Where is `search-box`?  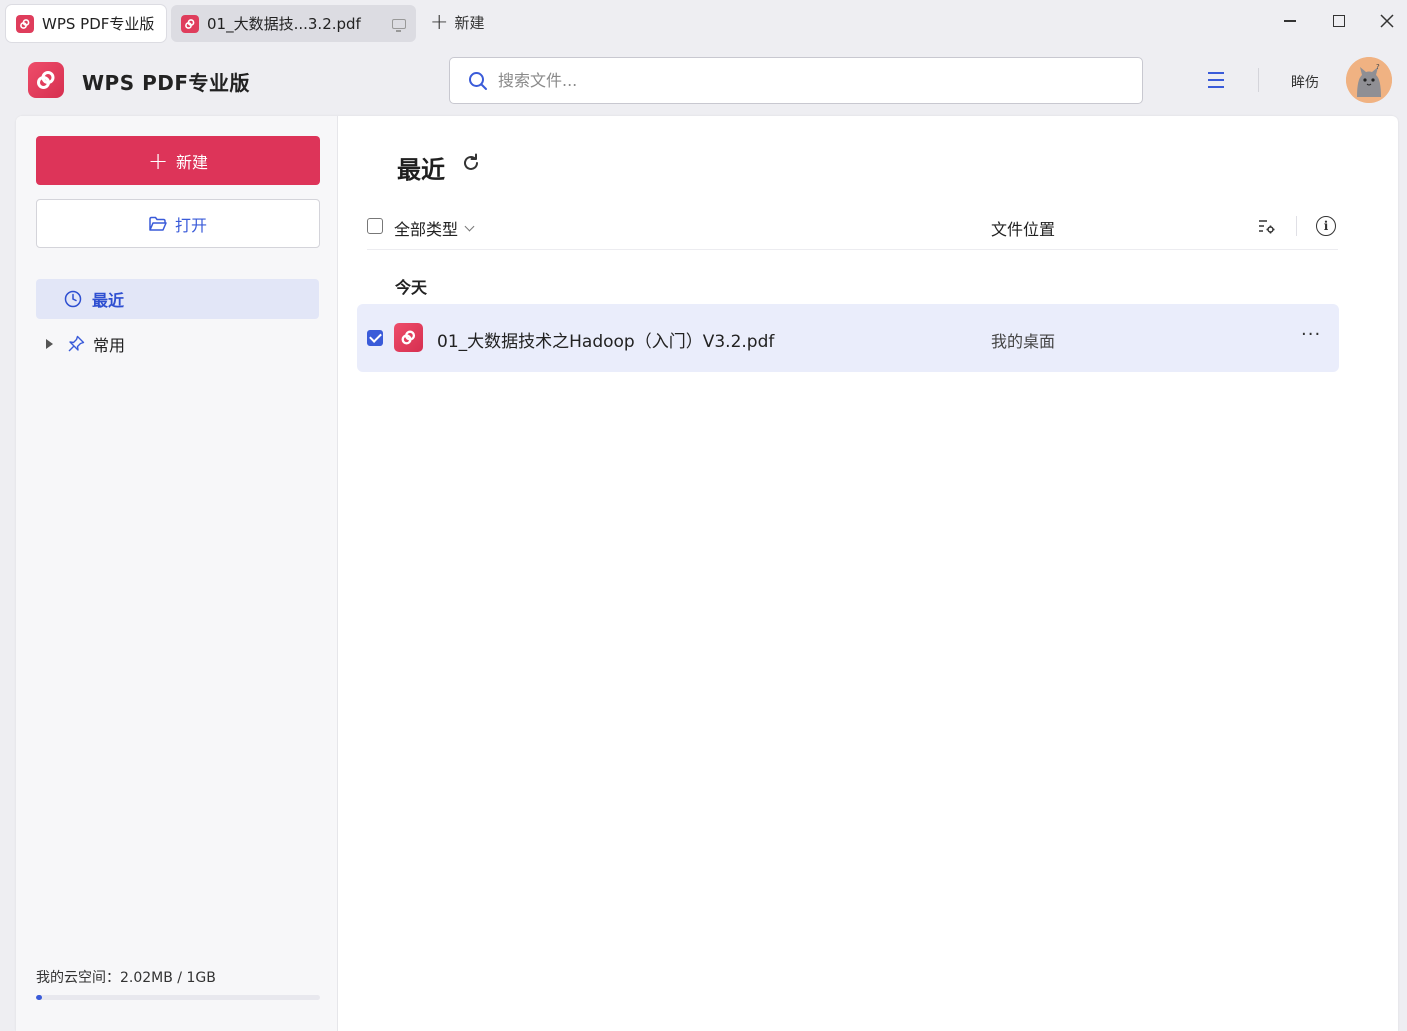 search-box is located at coordinates (796, 80).